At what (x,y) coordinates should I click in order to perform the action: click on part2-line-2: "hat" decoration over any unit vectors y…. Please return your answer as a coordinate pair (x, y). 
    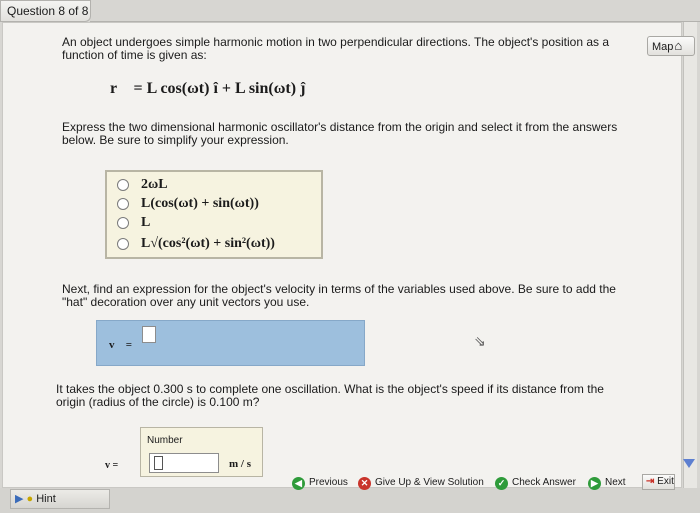
    Looking at the image, I should click on (186, 302).